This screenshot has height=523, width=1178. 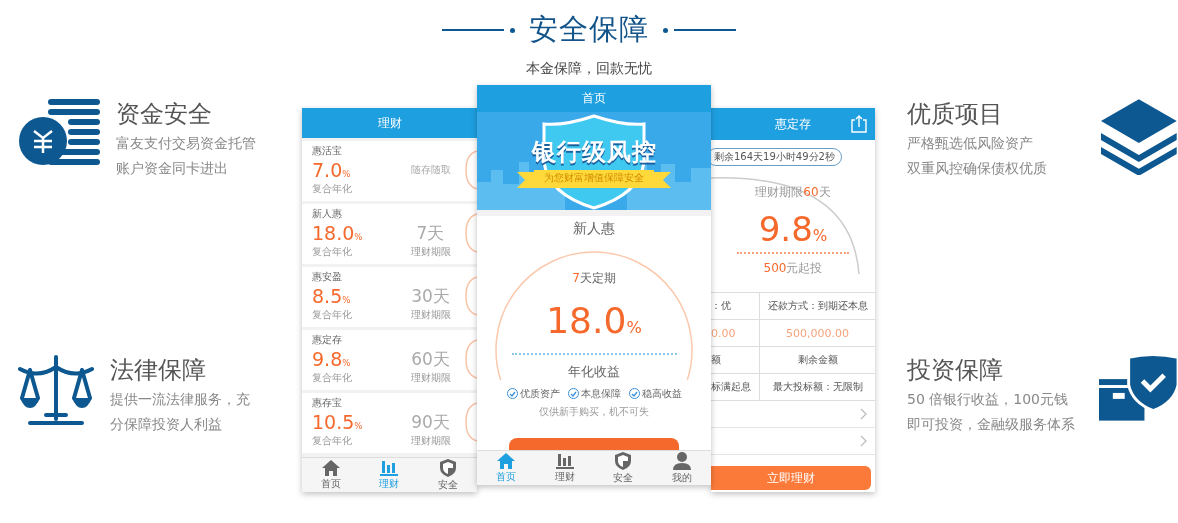 I want to click on product-name: 惠安盈, so click(x=327, y=277).